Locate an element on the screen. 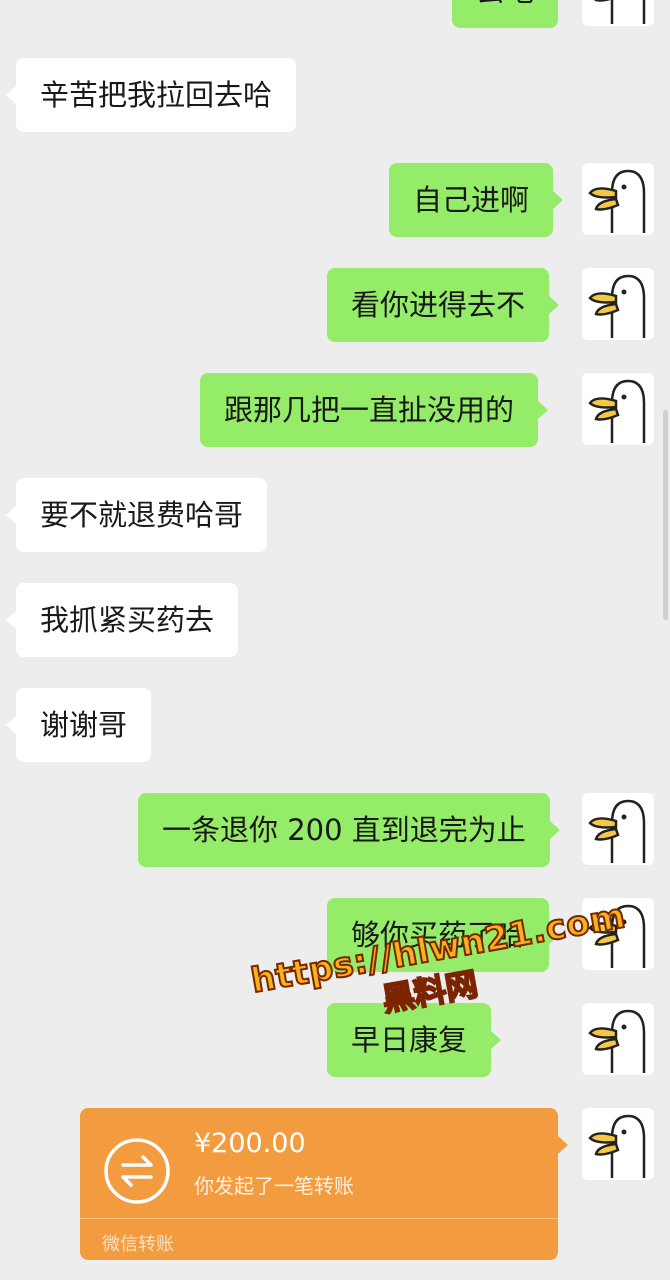 Image resolution: width=670 pixels, height=1280 pixels. transfer-arrows-icon is located at coordinates (137, 1171).